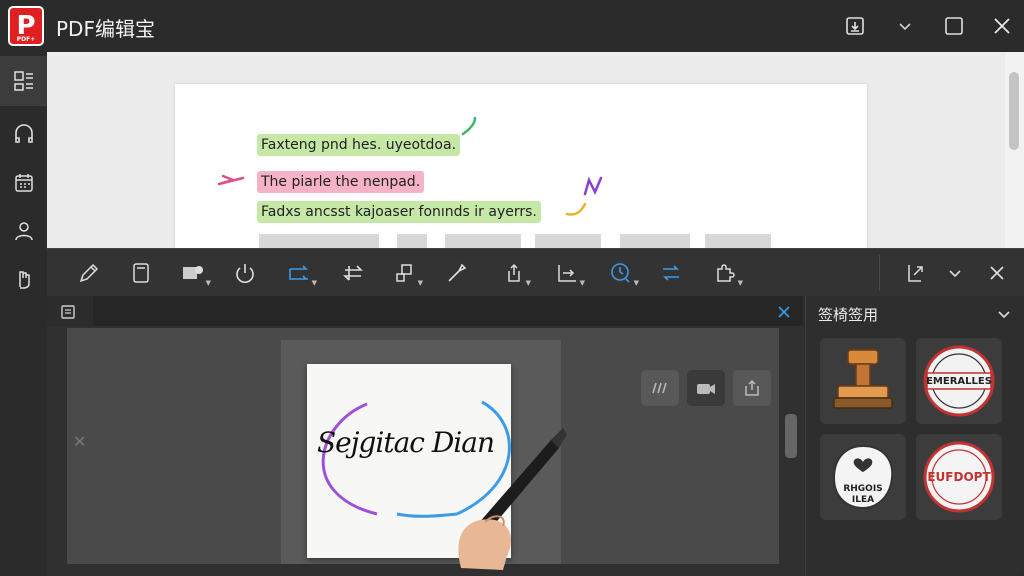 This screenshot has width=1024, height=576. I want to click on power-tool-button, so click(245, 273).